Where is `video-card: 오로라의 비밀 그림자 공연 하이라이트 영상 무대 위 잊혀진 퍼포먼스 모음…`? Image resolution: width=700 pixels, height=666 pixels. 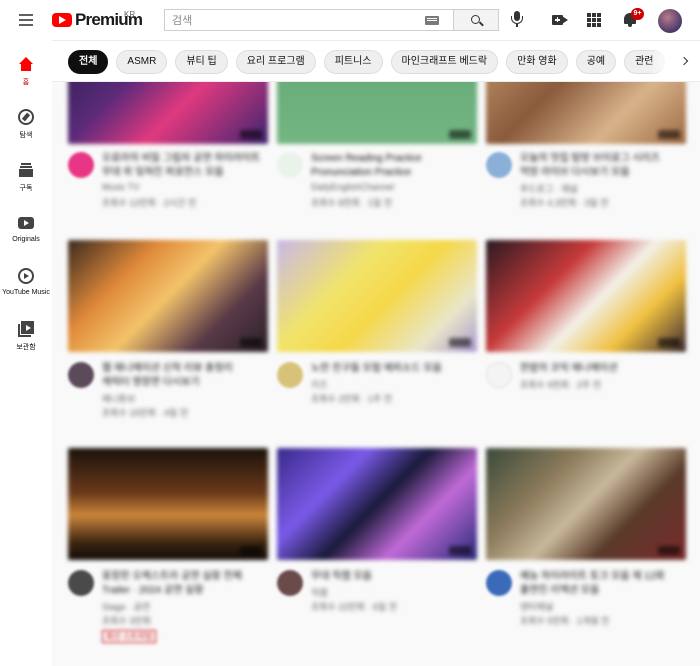
video-card: 오로라의 비밀 그림자 공연 하이라이트 영상 무대 위 잊혀진 퍼포먼스 모음… is located at coordinates (168, 152).